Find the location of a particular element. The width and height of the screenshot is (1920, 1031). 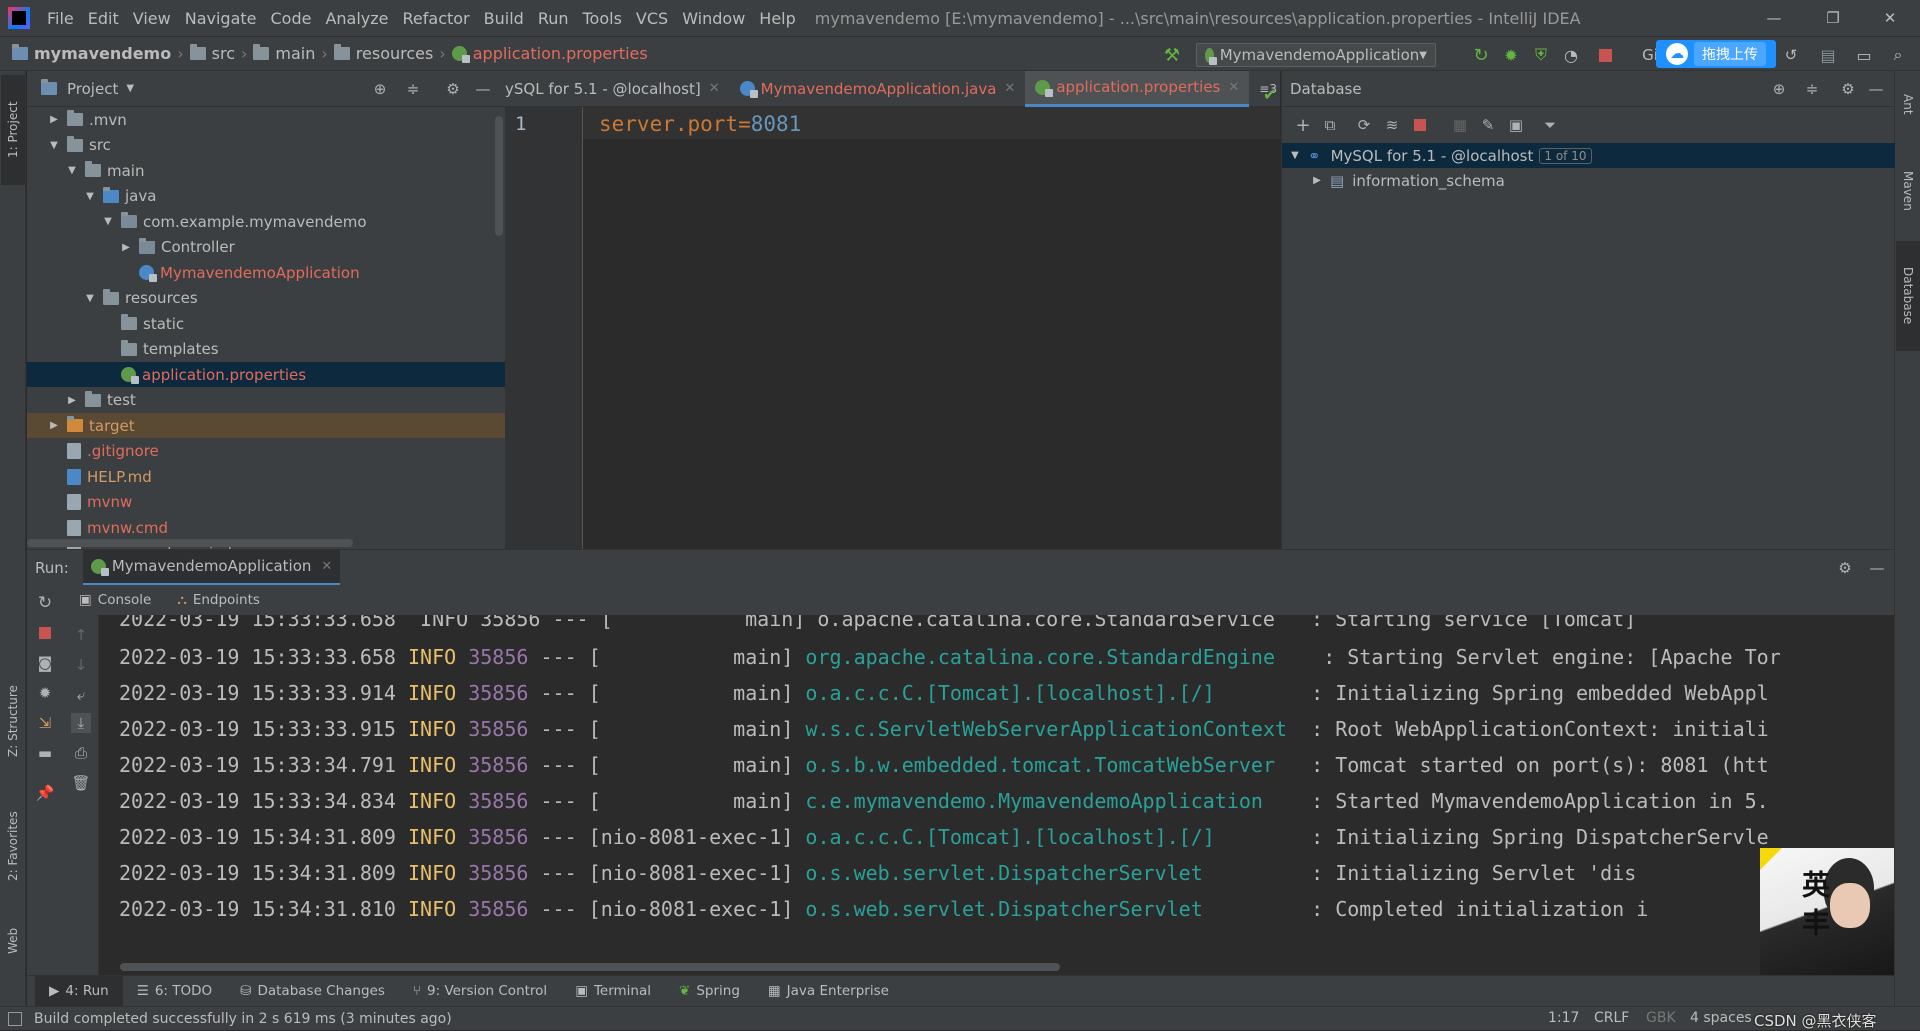

console-hscrollbar is located at coordinates (590, 967).